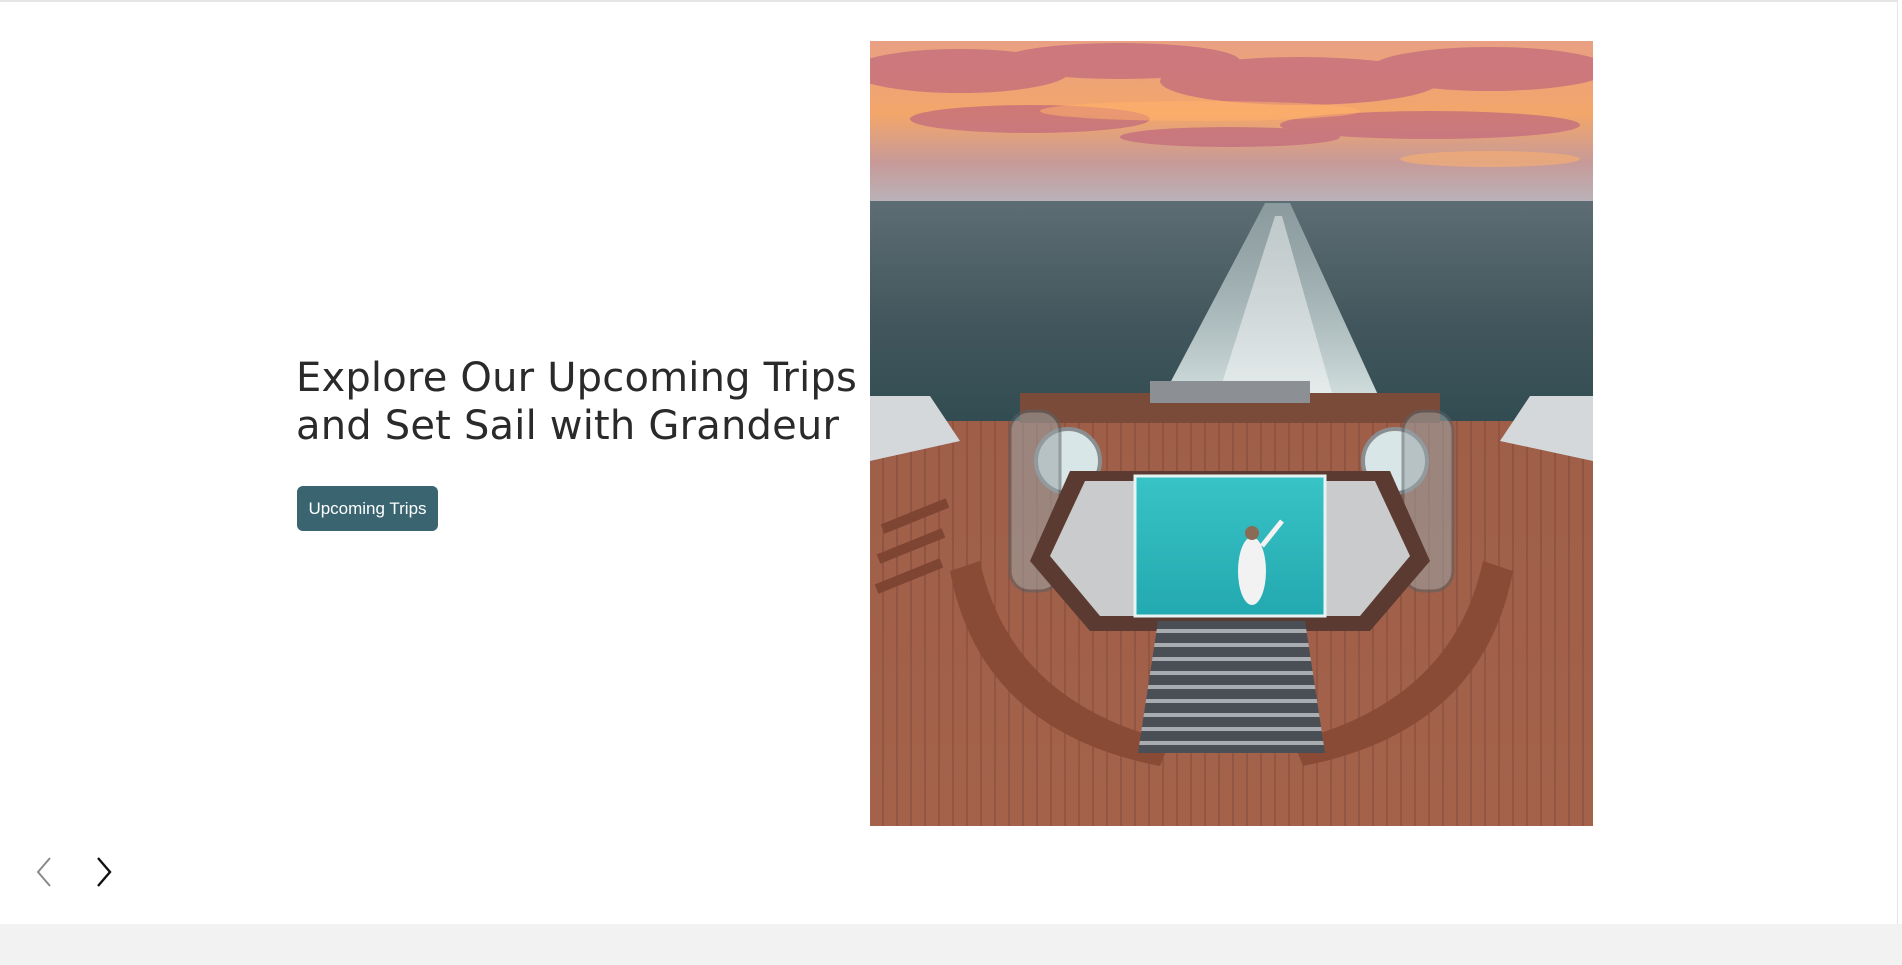 Image resolution: width=1902 pixels, height=965 pixels. I want to click on headline-line-2: and Set Sail with Grandeur, so click(568, 426).